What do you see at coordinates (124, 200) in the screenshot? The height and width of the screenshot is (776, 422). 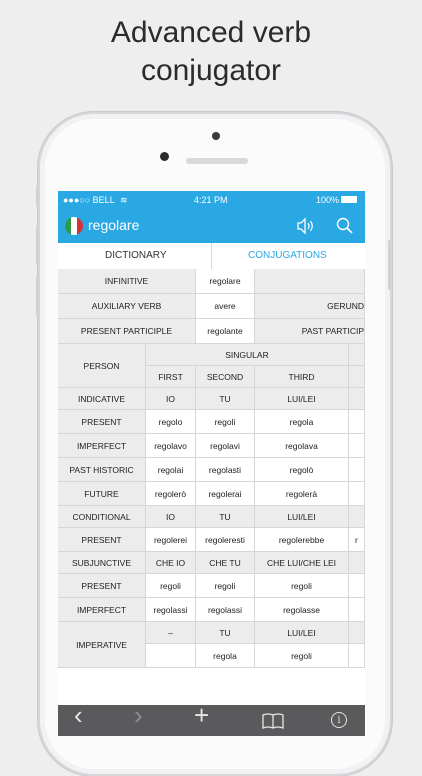 I see `wifi-icon: ≋` at bounding box center [124, 200].